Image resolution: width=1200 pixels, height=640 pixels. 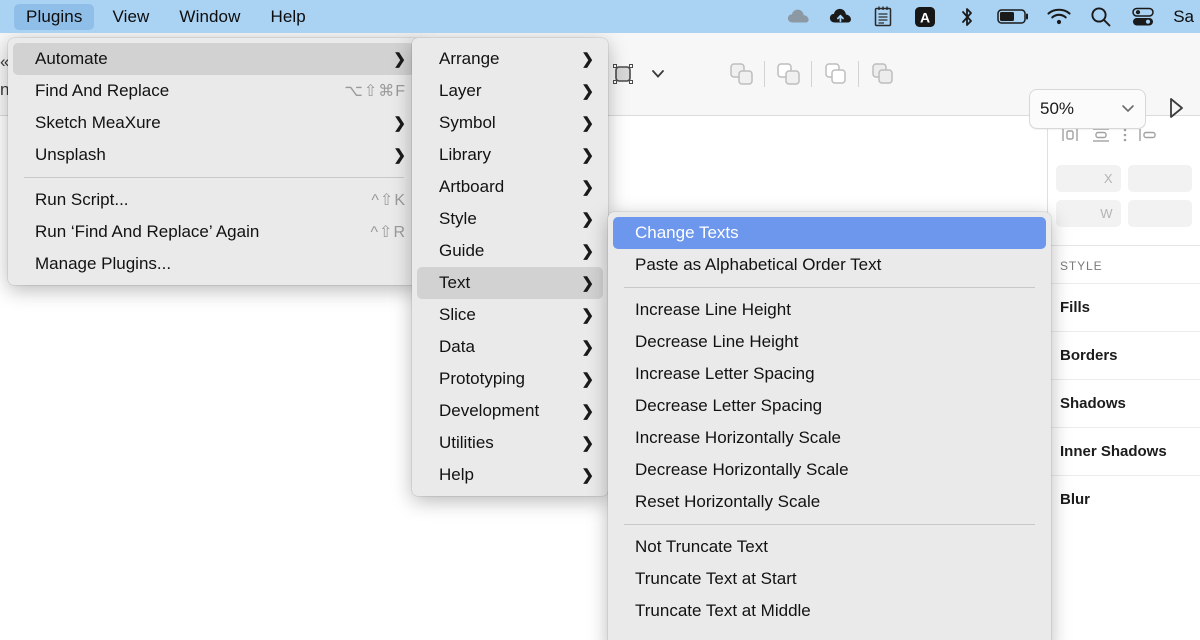 What do you see at coordinates (741, 74) in the screenshot?
I see `union-shapes-icon` at bounding box center [741, 74].